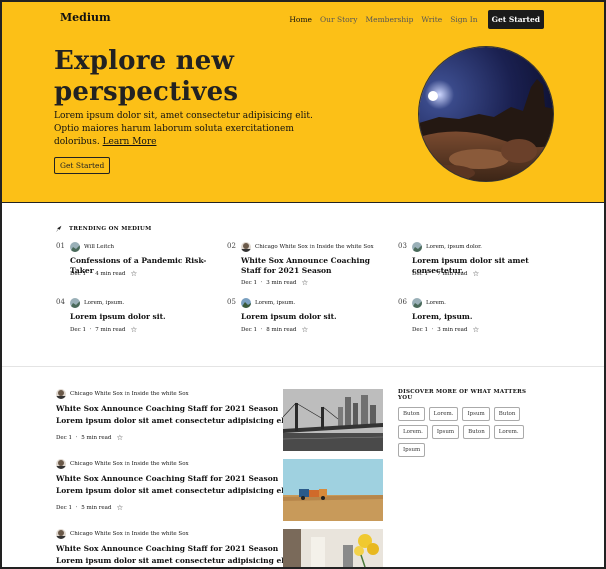 Image resolution: width=606 pixels, height=569 pixels. Describe the element at coordinates (281, 329) in the screenshot. I see `read-time: 8 min read` at that location.